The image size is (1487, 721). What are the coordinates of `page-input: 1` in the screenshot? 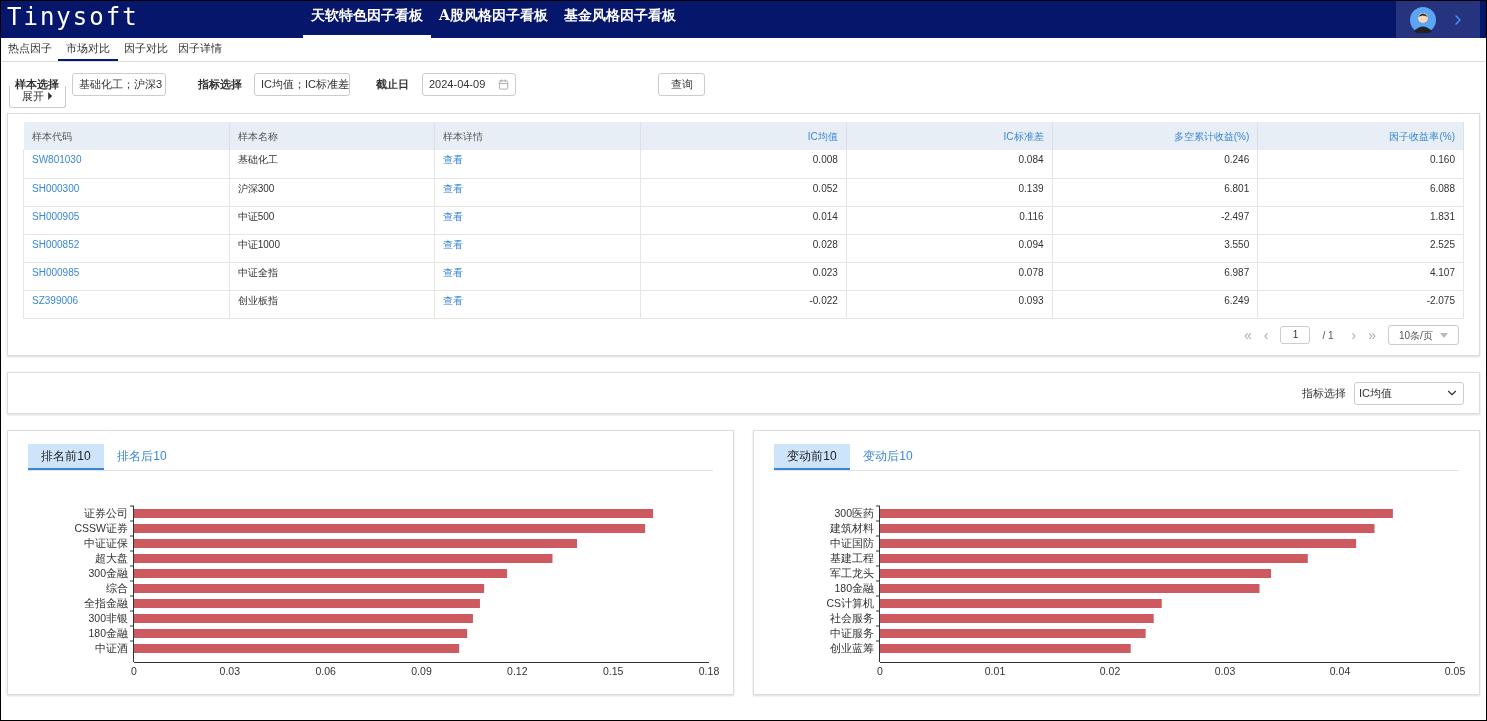 It's located at (1295, 335).